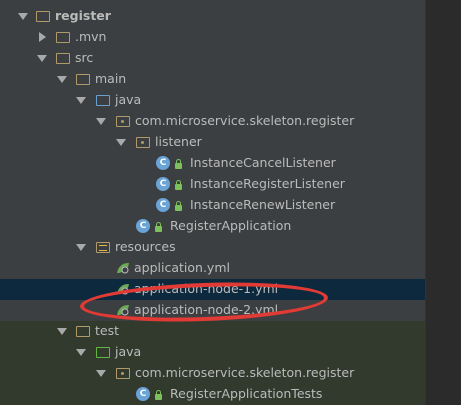 The height and width of the screenshot is (405, 461). Describe the element at coordinates (43, 16) in the screenshot. I see `module-folder-icon` at that location.